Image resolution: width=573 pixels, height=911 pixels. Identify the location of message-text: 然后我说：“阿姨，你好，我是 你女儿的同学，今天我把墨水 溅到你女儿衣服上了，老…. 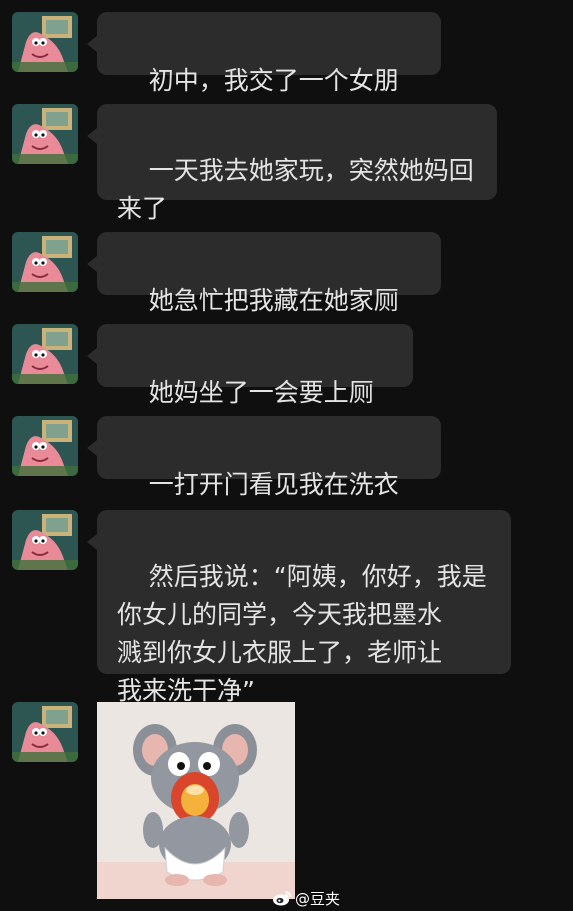
(302, 633).